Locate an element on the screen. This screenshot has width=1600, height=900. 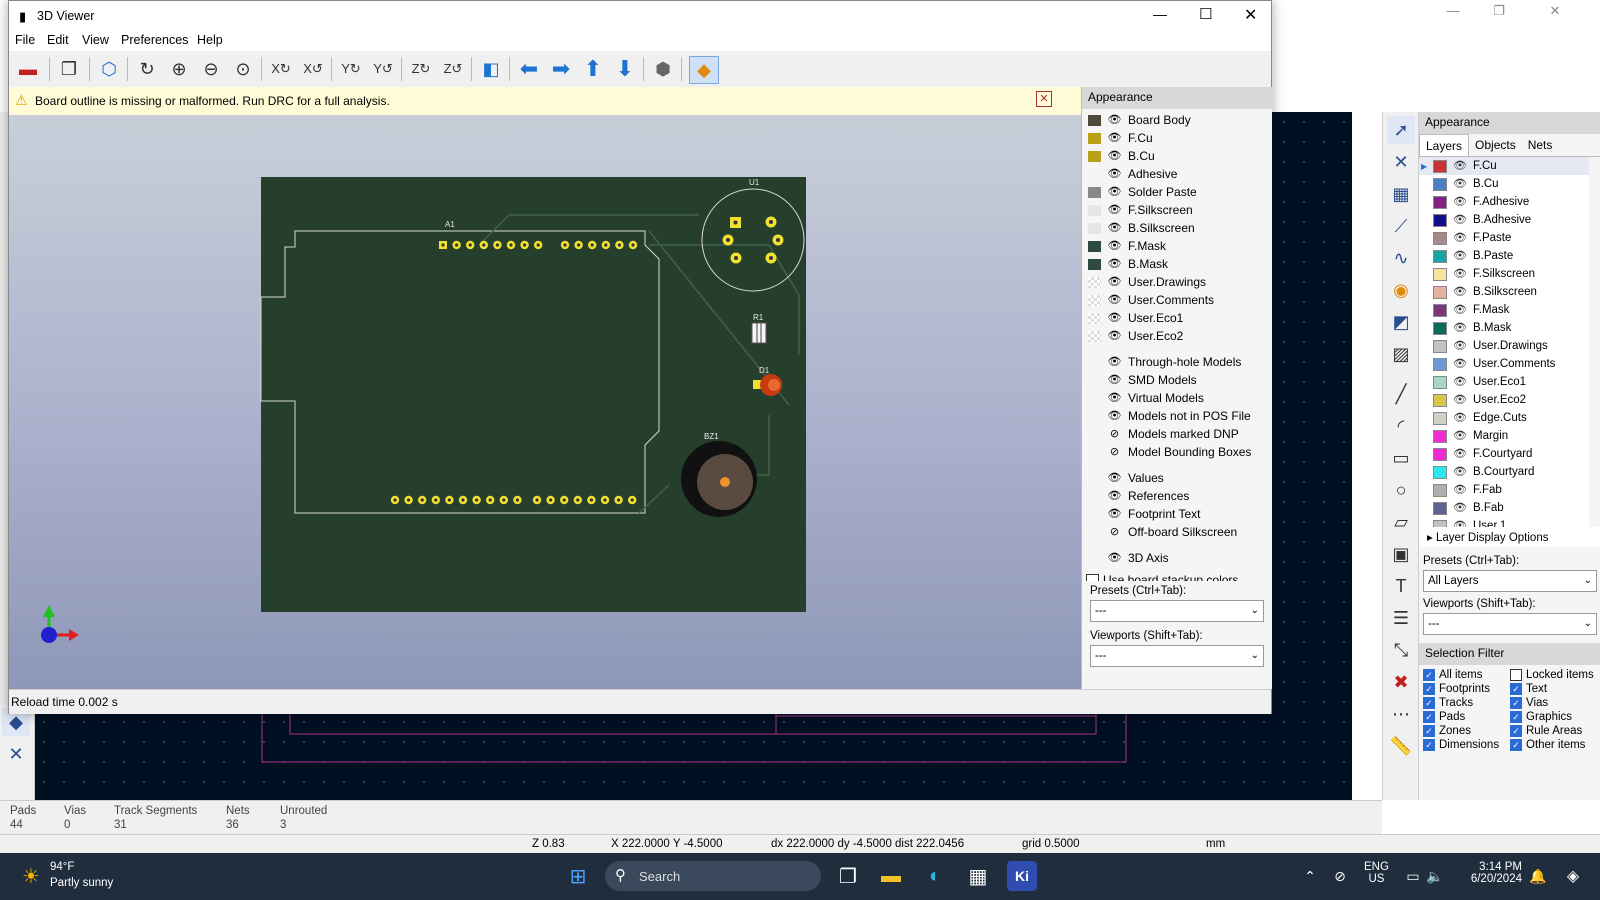
layer-row-models-marked-dnp: ⊘ Models marked DNP is located at coordinates (1177, 434).